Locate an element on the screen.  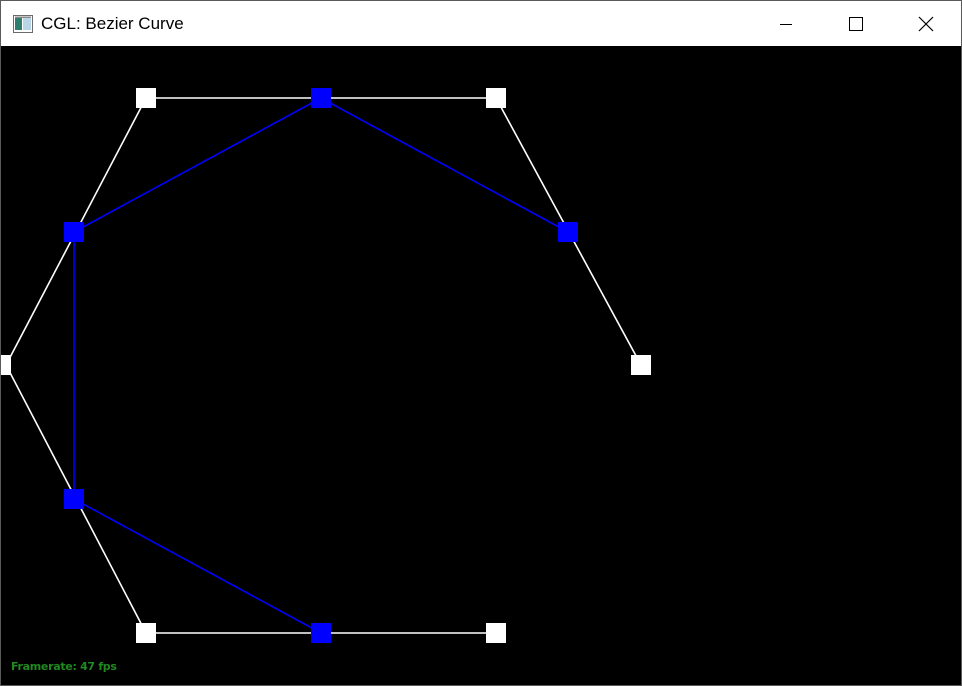
cgl-app-icon is located at coordinates (23, 23).